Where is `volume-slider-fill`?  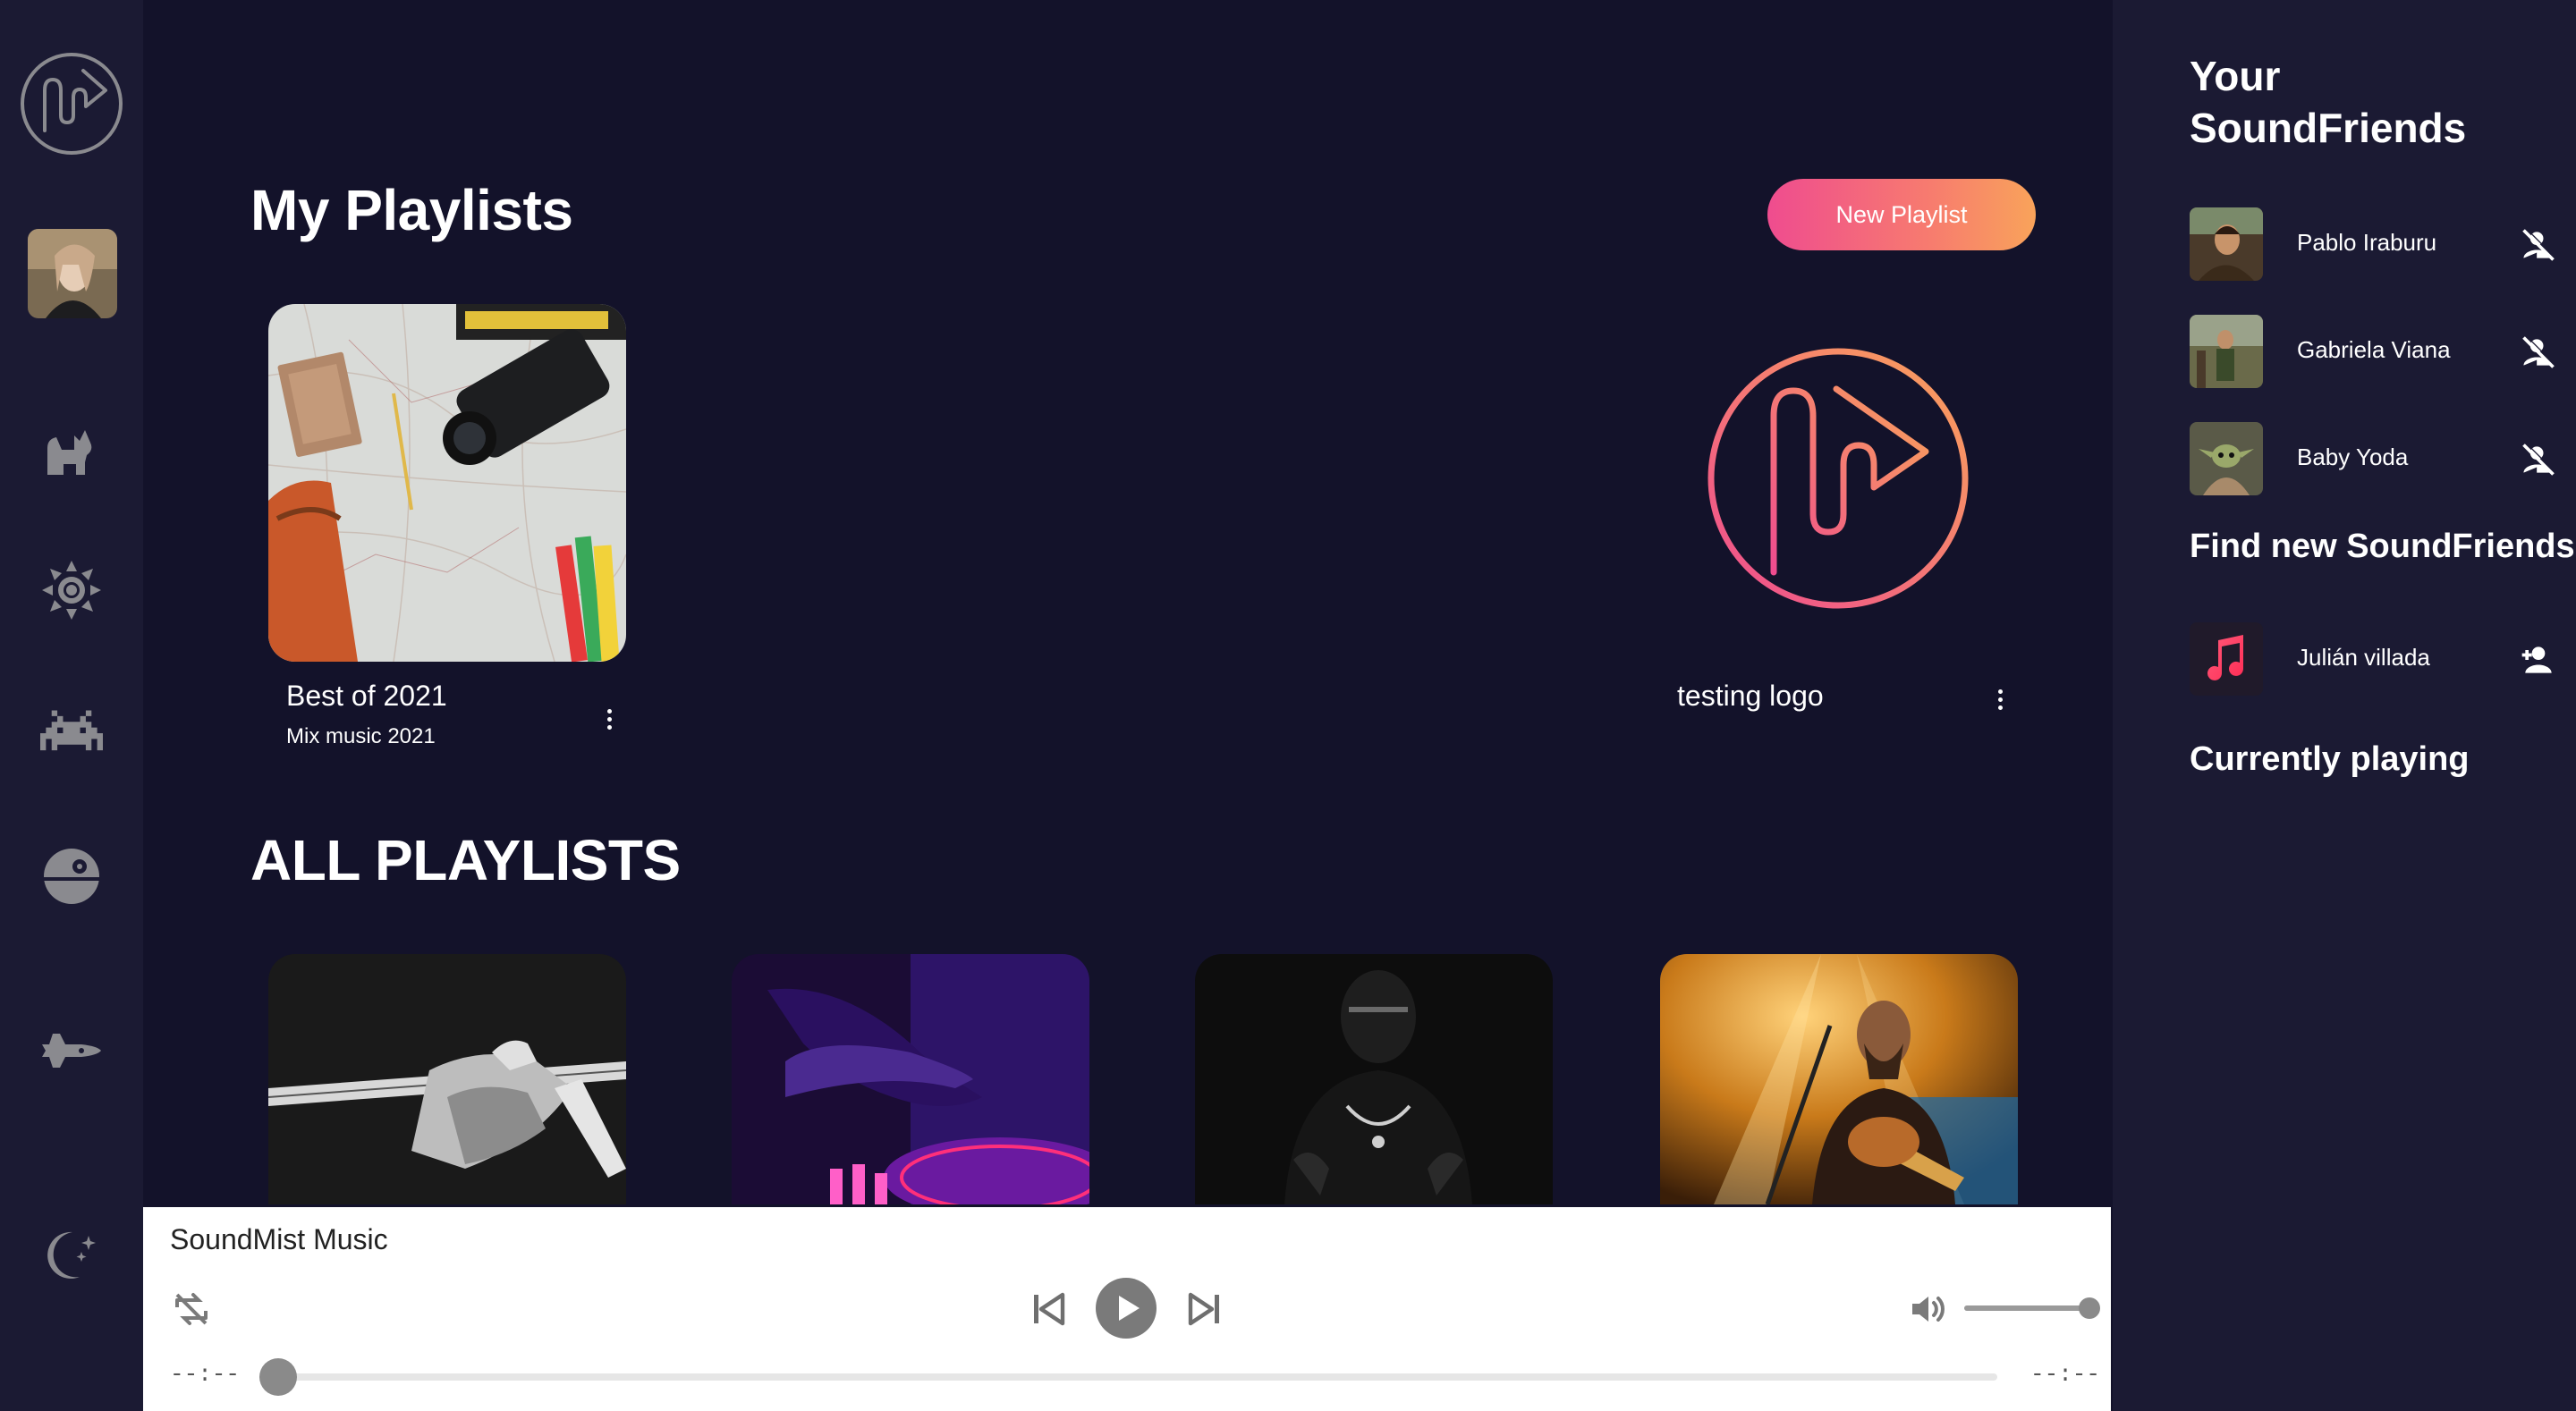 volume-slider-fill is located at coordinates (2026, 1308).